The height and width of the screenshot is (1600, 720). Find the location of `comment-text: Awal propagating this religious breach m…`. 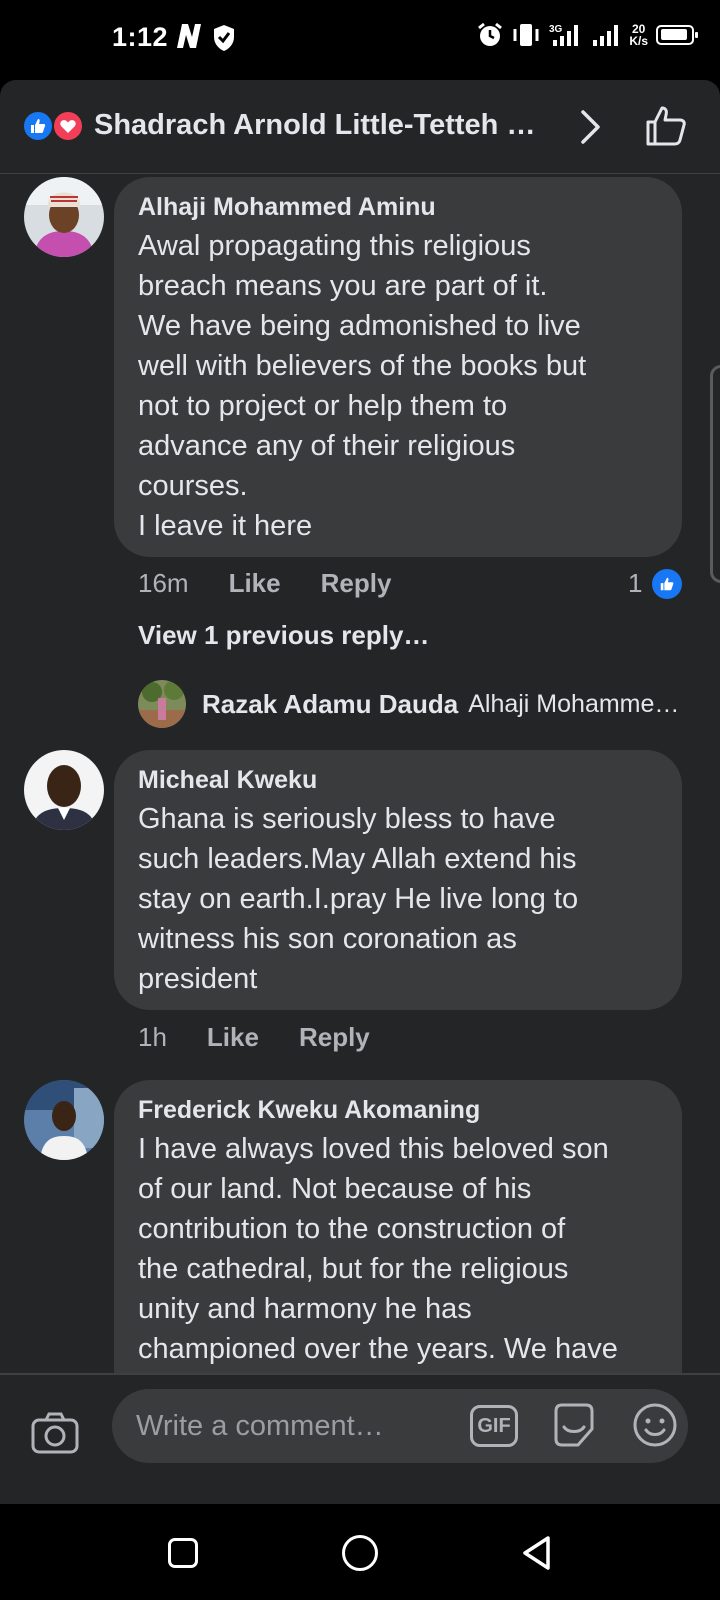

comment-text: Awal propagating this religious breach m… is located at coordinates (362, 386).